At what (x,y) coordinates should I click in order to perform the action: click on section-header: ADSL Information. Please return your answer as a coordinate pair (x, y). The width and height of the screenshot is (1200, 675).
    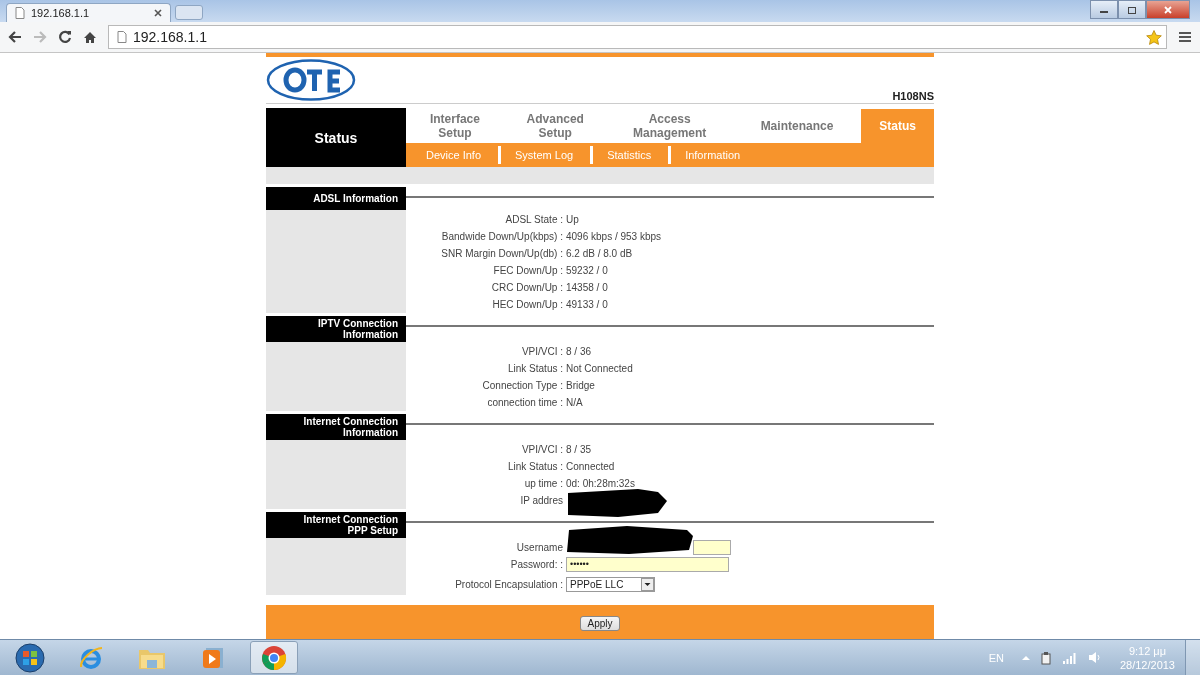
    Looking at the image, I should click on (336, 198).